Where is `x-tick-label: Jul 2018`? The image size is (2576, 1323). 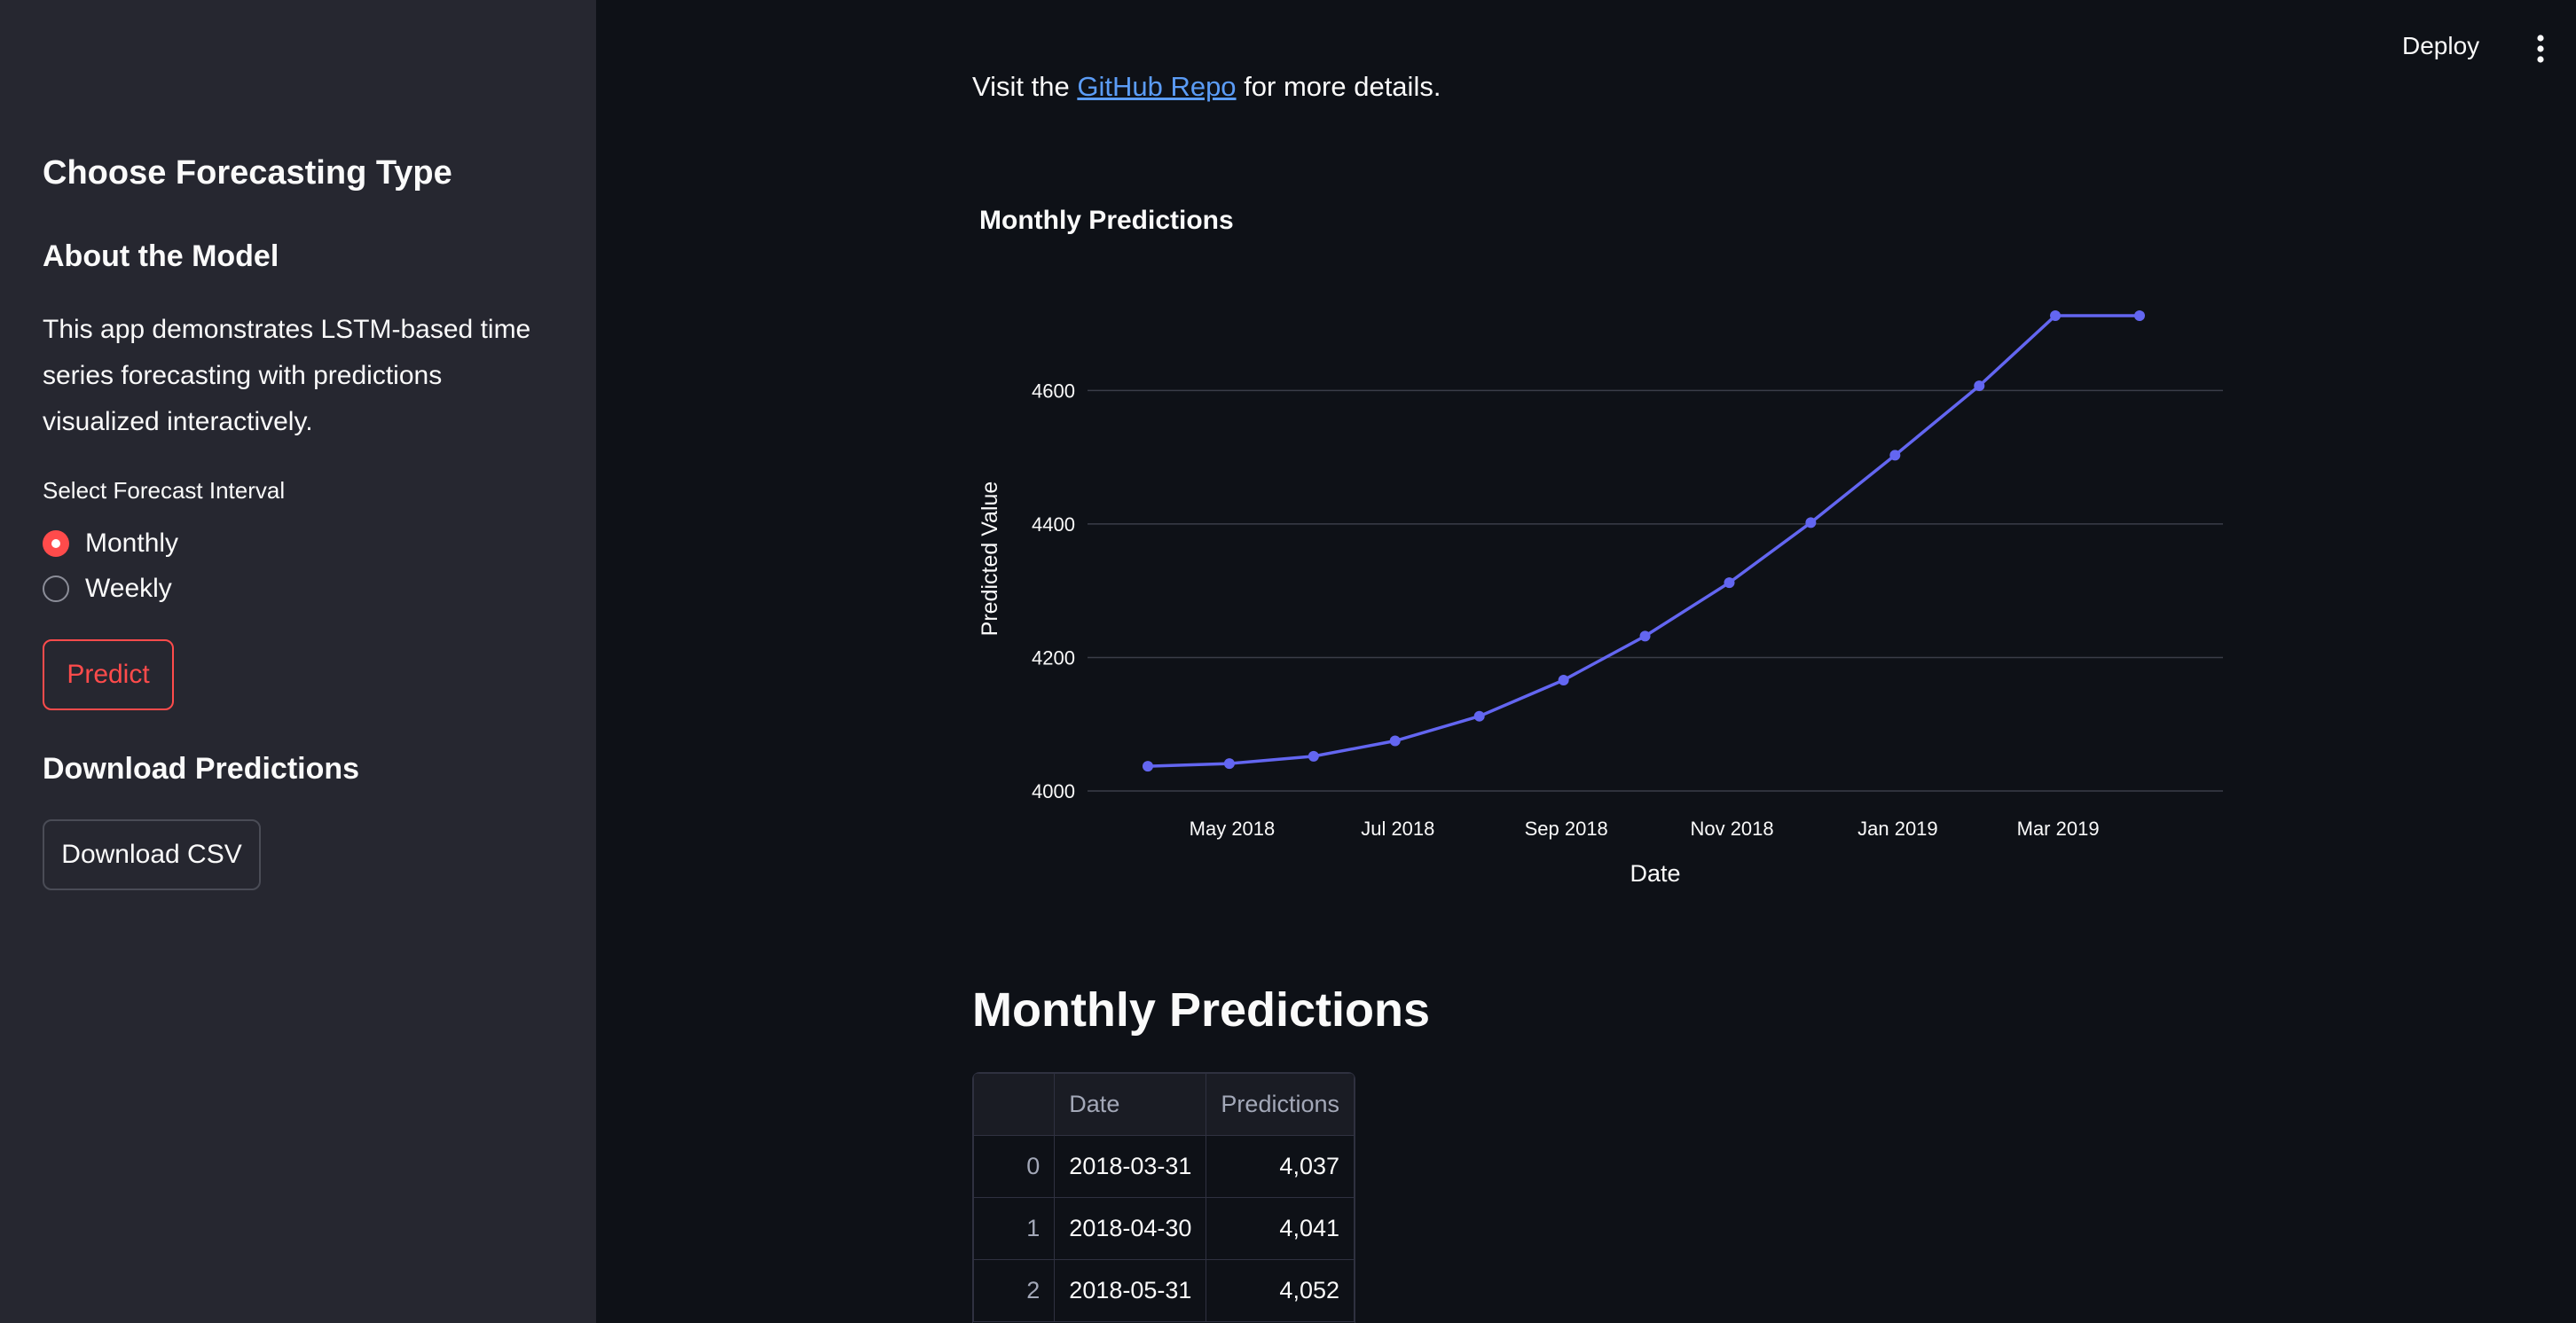
x-tick-label: Jul 2018 is located at coordinates (1397, 829).